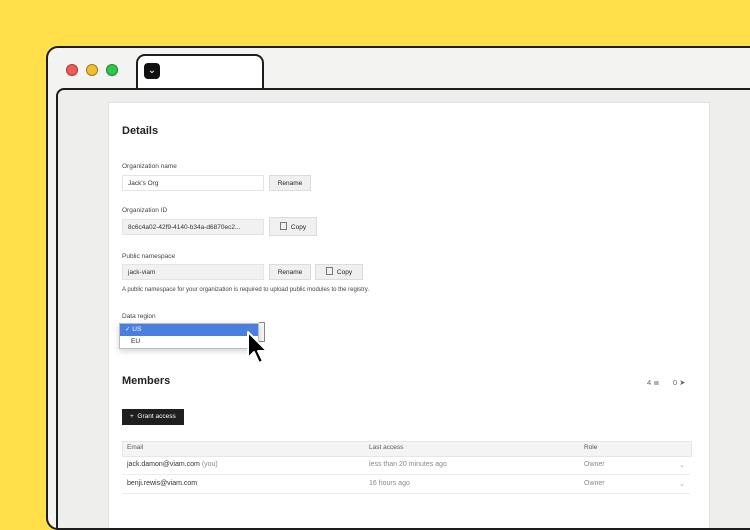  What do you see at coordinates (72, 70) in the screenshot?
I see `close-window-button` at bounding box center [72, 70].